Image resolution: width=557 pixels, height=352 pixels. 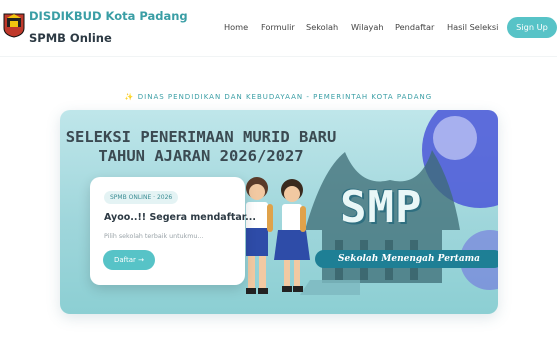 I want to click on card-badge: SPMB ONLINE · 2026, so click(x=141, y=197).